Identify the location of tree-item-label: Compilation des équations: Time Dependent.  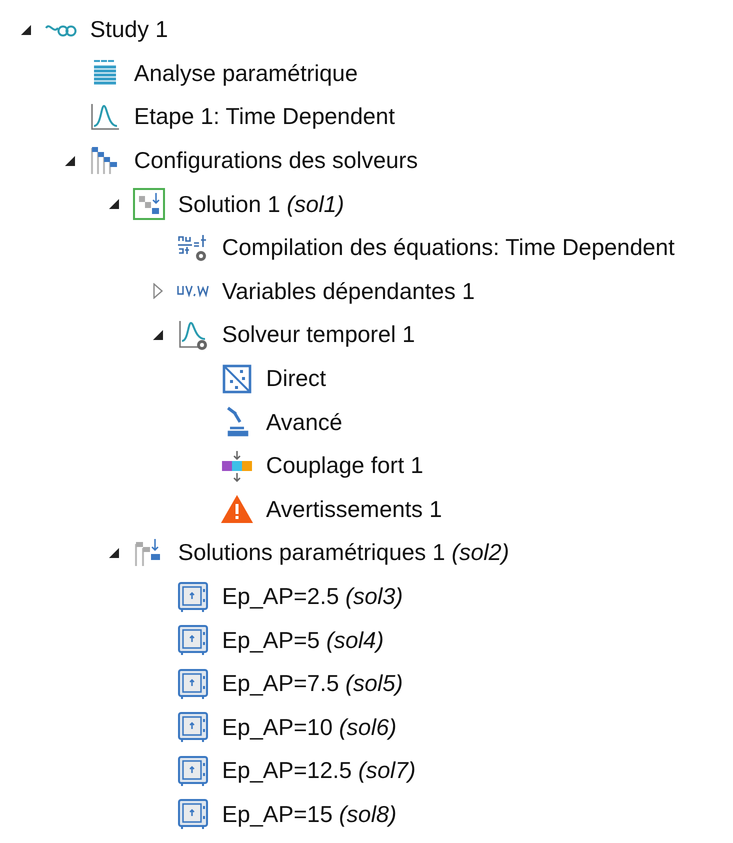
(448, 248).